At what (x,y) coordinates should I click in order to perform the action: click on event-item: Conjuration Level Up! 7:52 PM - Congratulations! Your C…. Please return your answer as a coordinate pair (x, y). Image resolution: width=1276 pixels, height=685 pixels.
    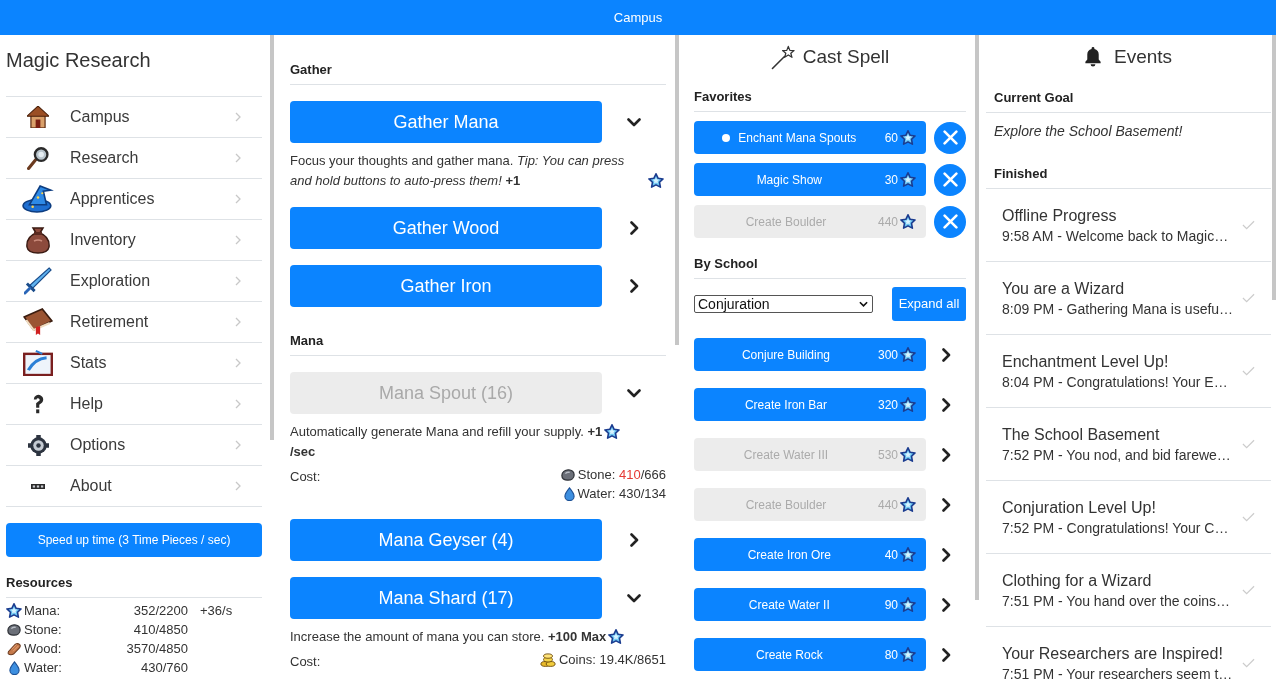
    Looking at the image, I should click on (1128, 517).